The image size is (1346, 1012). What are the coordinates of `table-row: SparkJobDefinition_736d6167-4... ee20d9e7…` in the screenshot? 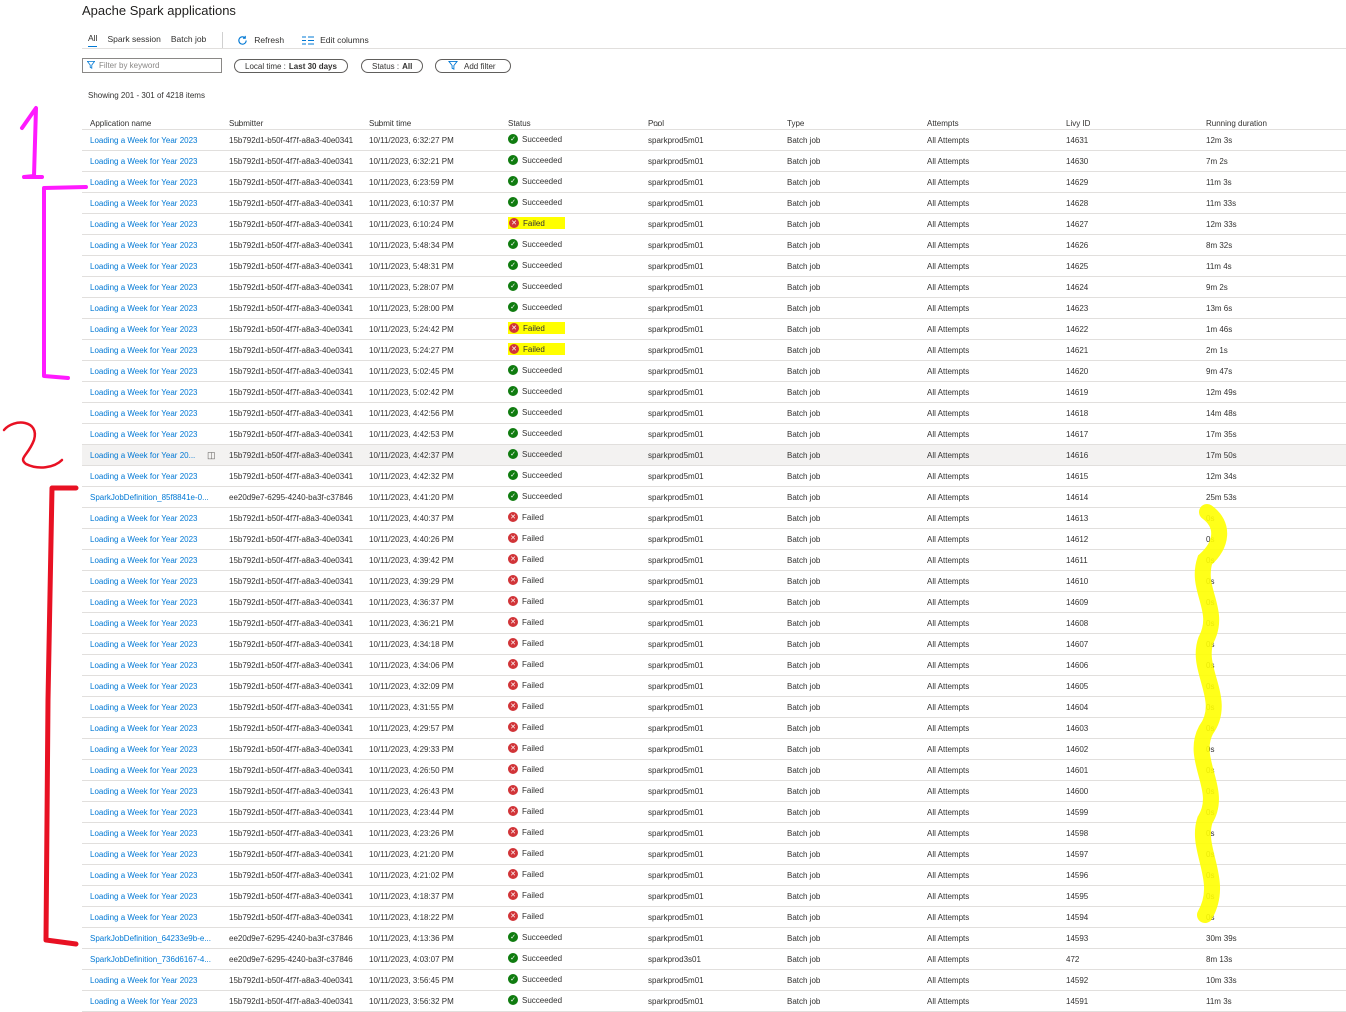 It's located at (714, 959).